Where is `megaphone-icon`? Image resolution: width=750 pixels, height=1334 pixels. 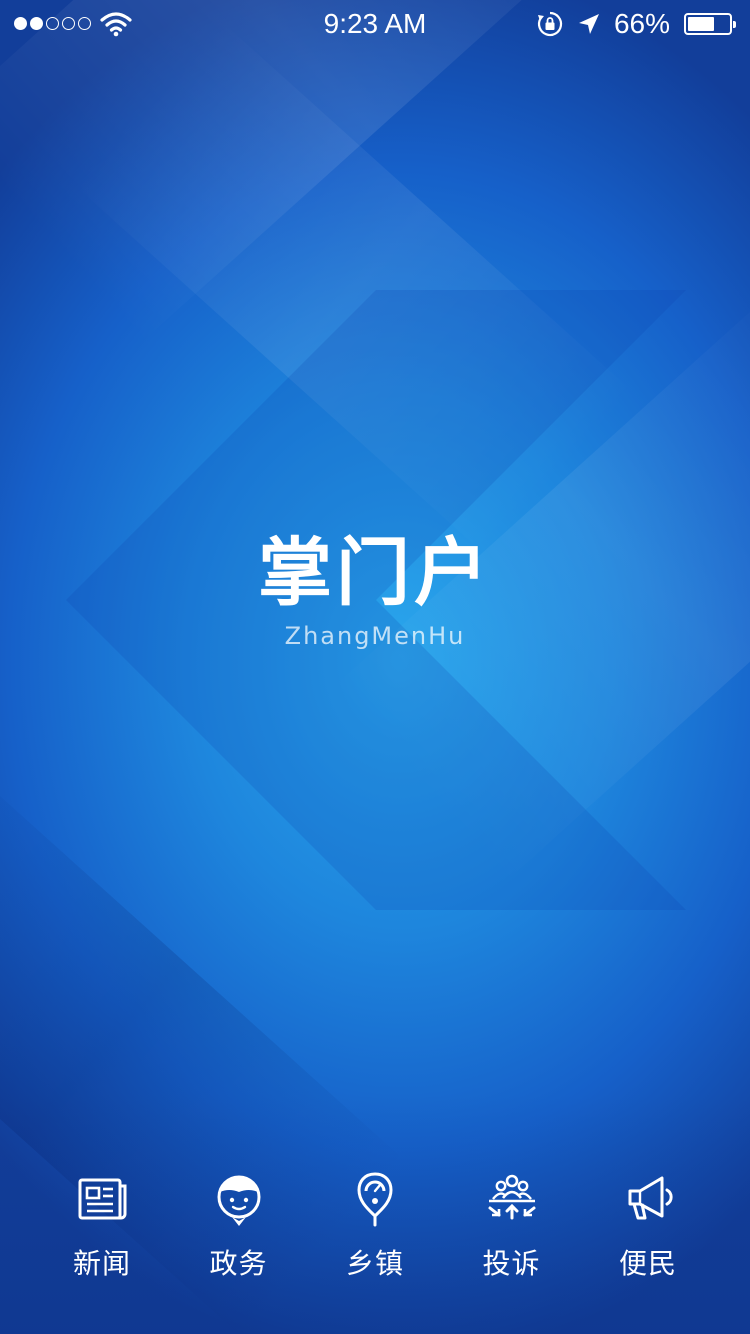 megaphone-icon is located at coordinates (650, 1198).